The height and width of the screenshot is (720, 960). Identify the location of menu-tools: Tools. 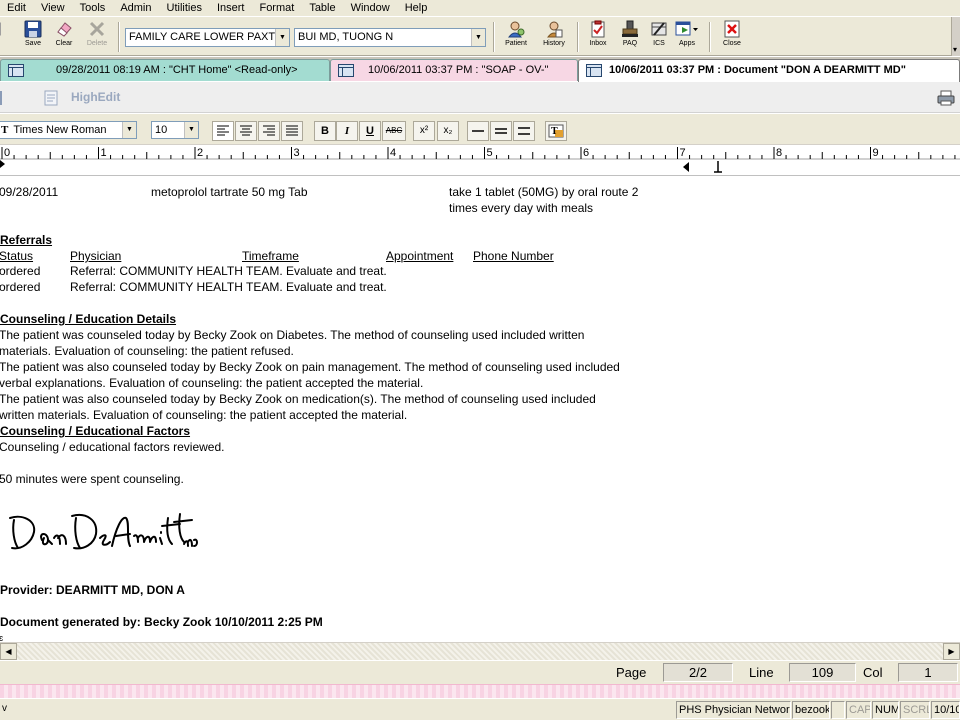
(93, 8).